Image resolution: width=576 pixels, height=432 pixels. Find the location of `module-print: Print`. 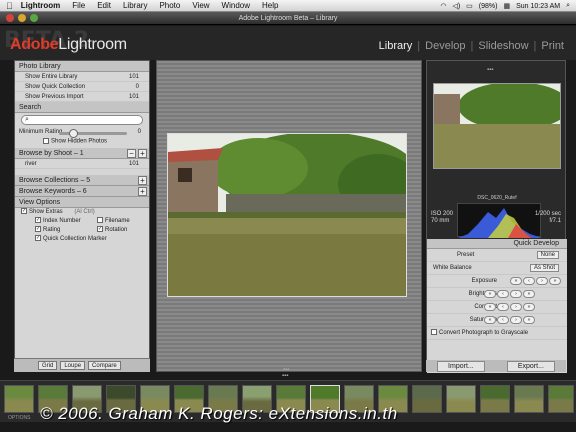

module-print: Print is located at coordinates (552, 46).